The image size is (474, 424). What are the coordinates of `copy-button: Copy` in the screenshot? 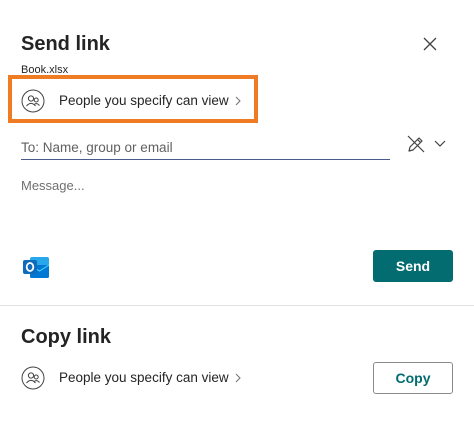 It's located at (413, 378).